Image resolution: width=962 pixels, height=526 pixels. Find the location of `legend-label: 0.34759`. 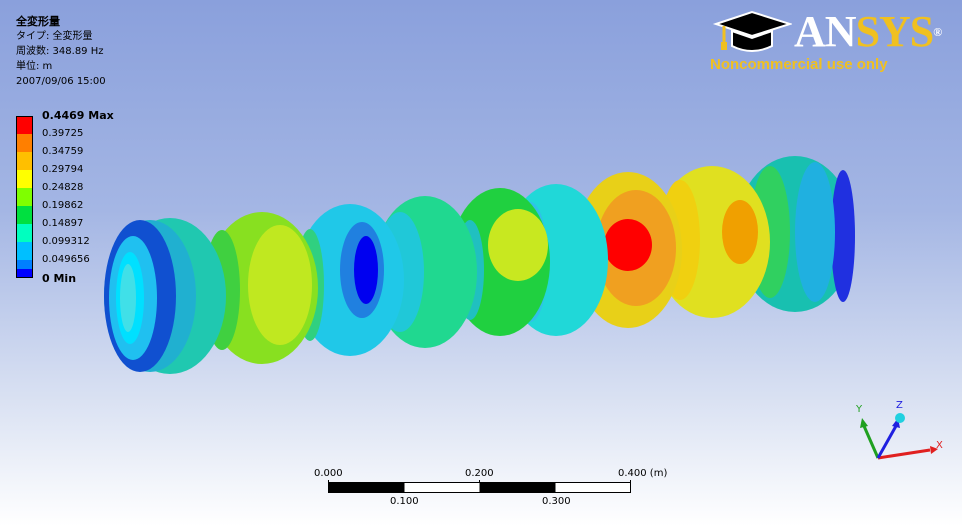

legend-label: 0.34759 is located at coordinates (63, 151).